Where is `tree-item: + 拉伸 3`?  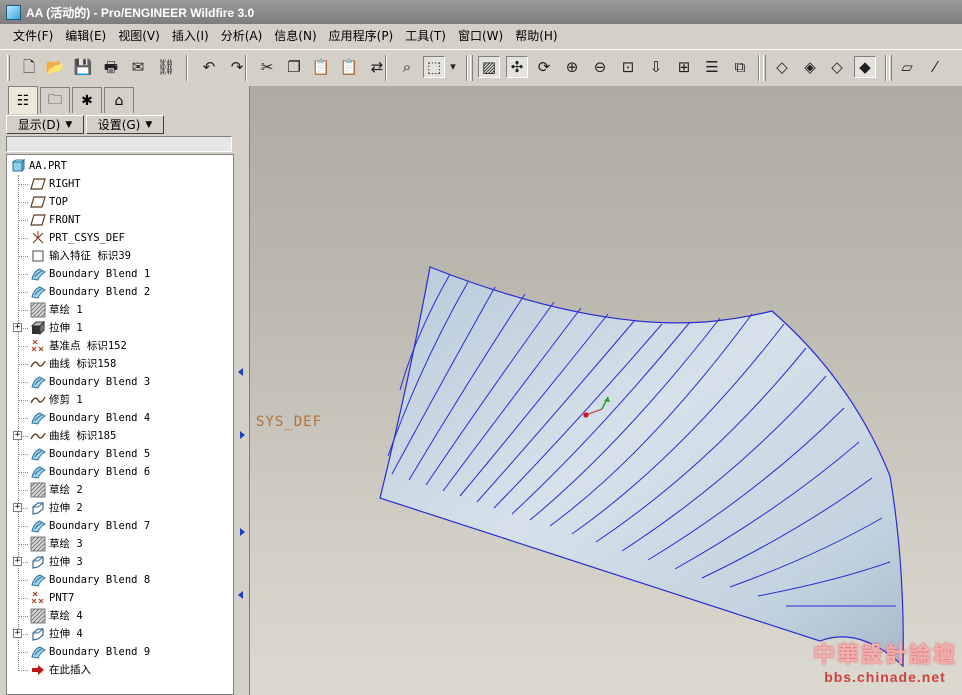
tree-item: + 拉伸 3 is located at coordinates (120, 562).